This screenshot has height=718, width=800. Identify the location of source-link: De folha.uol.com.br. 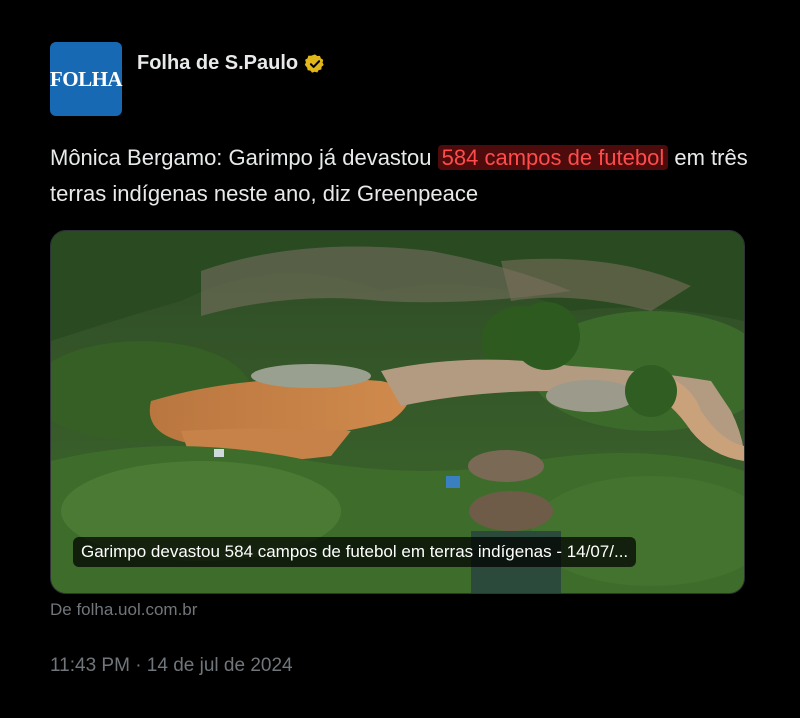
(123, 610).